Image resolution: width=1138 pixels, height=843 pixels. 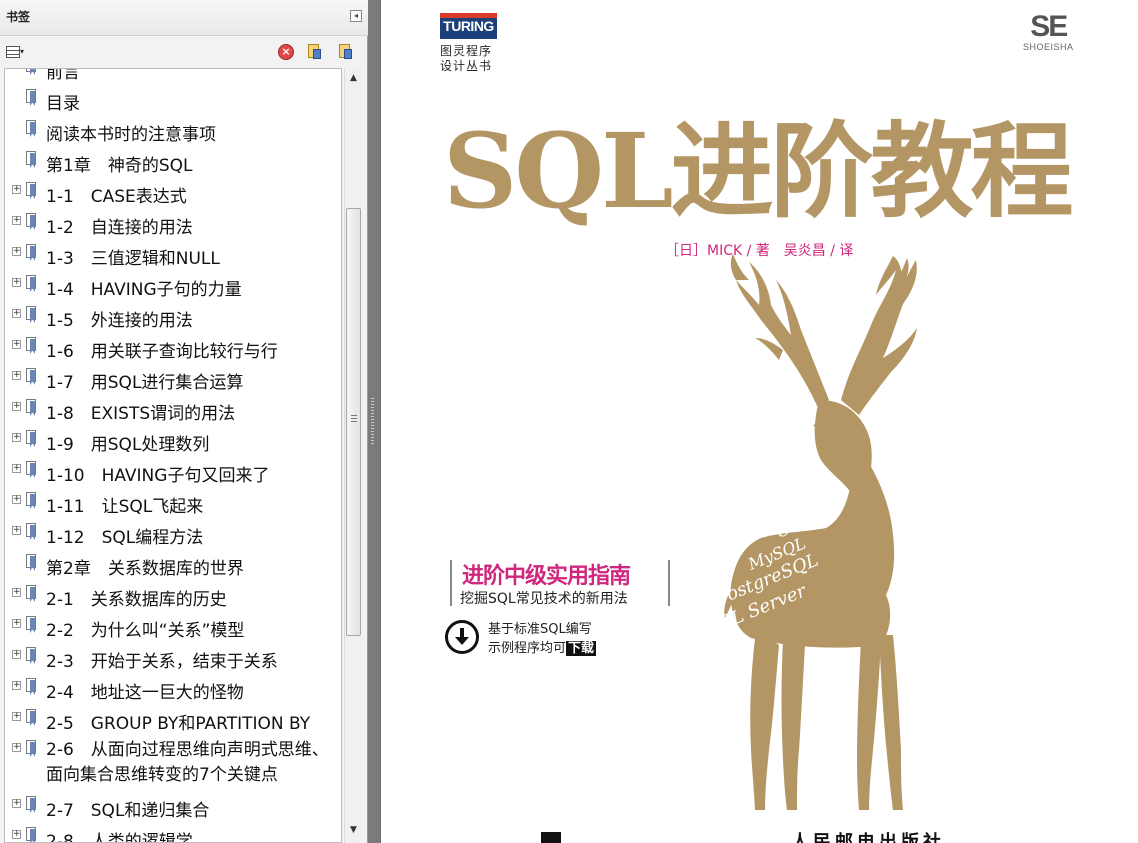 I want to click on bookmark-item: +1-2 自连接的用法, so click(x=173, y=224).